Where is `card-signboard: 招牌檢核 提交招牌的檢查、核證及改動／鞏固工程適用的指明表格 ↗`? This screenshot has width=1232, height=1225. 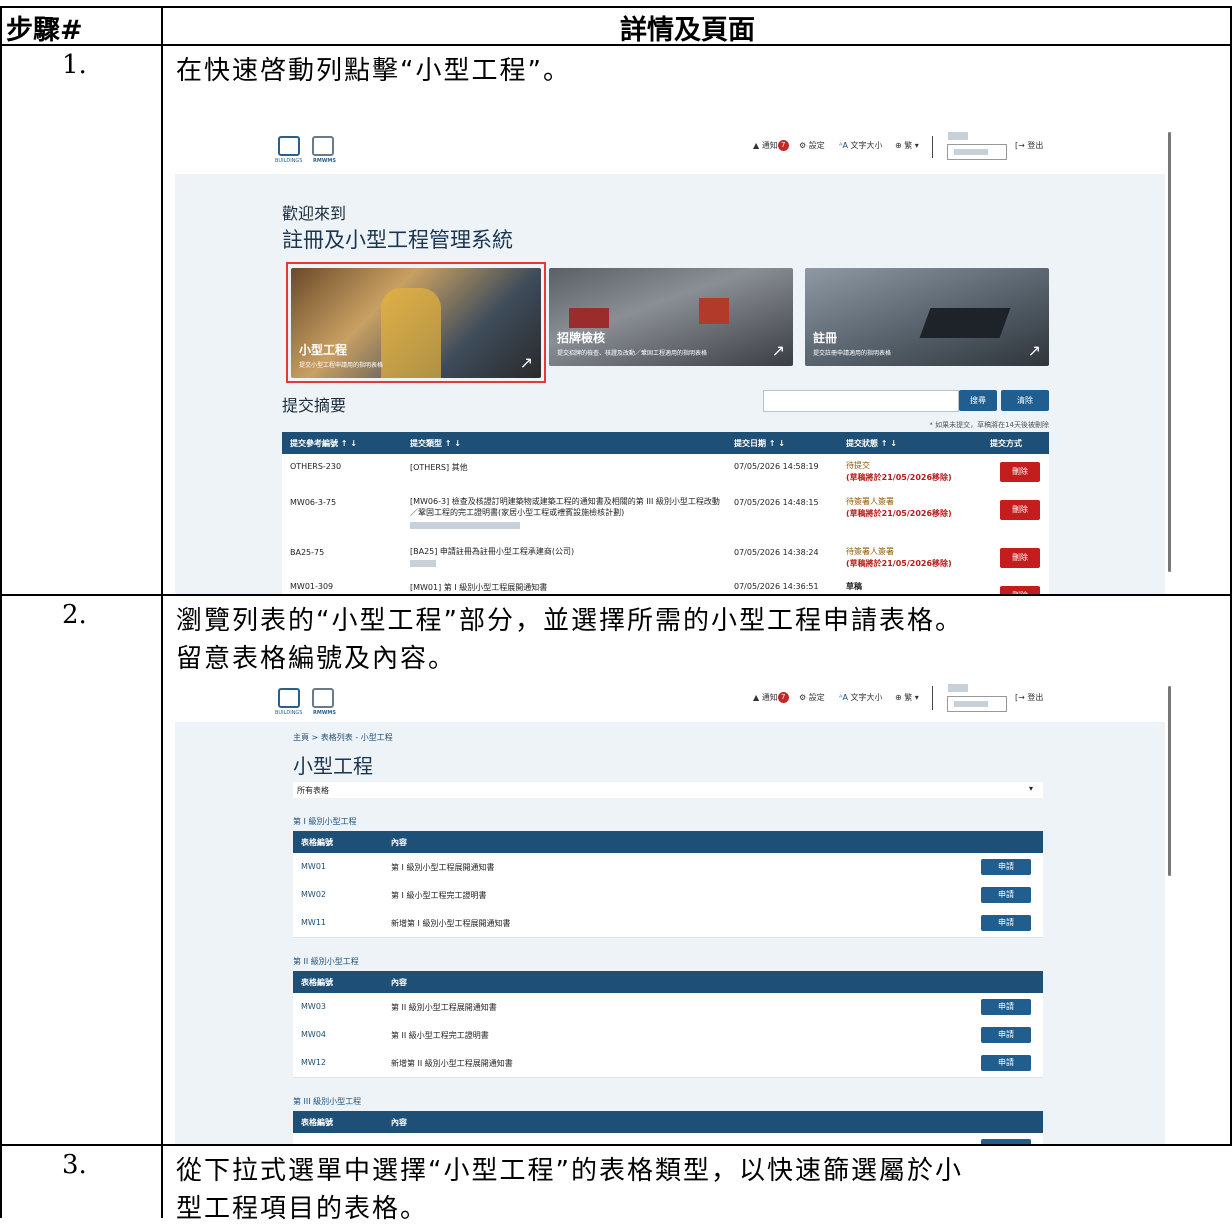 card-signboard: 招牌檢核 提交招牌的檢查、核證及改動／鞏固工程適用的指明表格 ↗ is located at coordinates (671, 317).